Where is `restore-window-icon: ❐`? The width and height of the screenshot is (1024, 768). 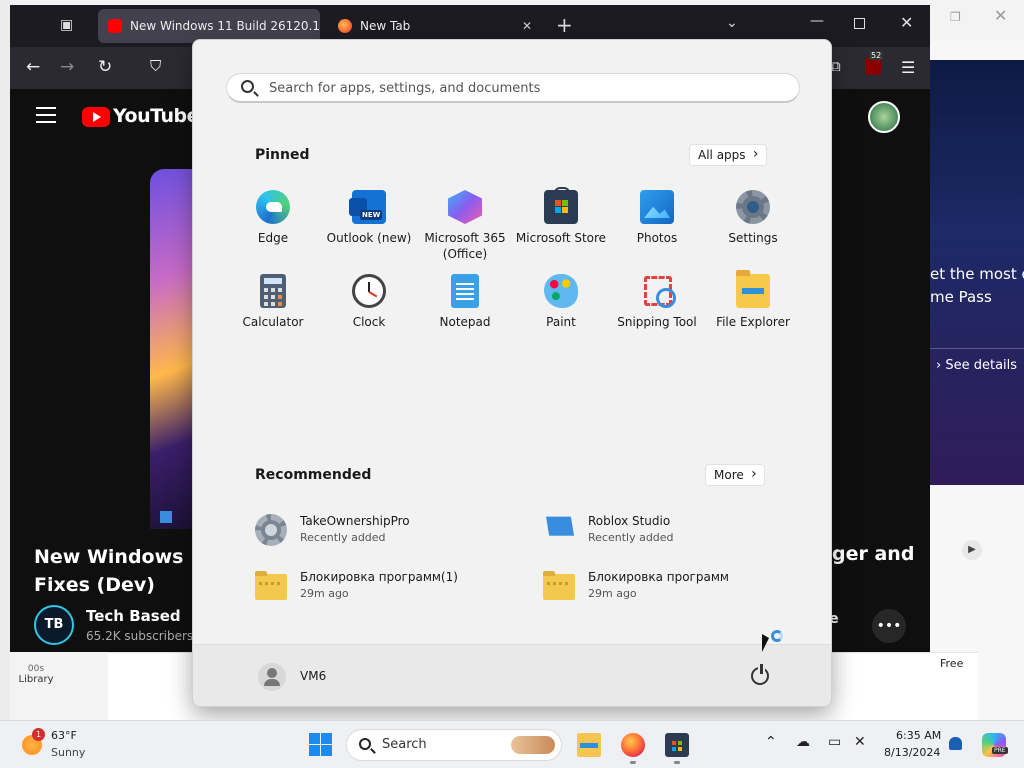 restore-window-icon: ❐ is located at coordinates (955, 17).